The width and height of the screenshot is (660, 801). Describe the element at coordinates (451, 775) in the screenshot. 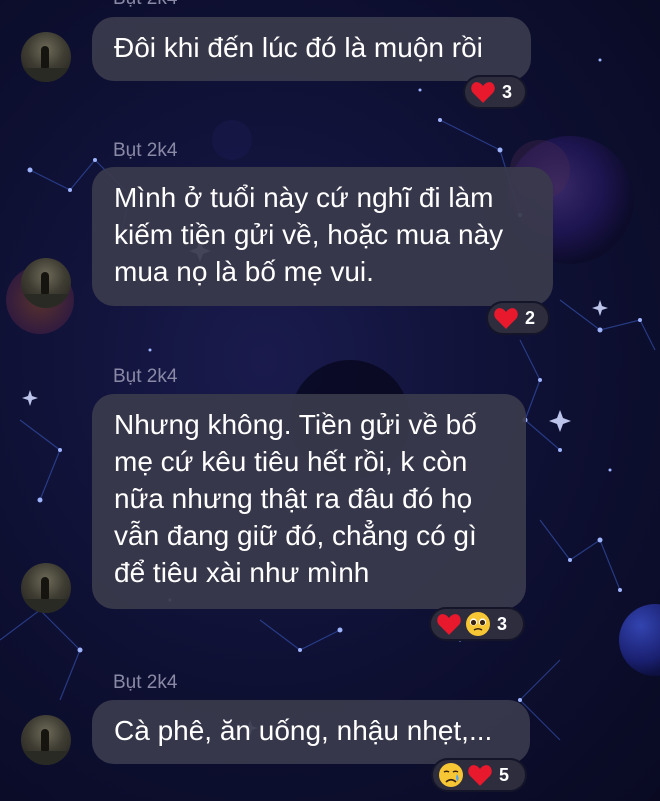

I see `crying-face-icon` at that location.